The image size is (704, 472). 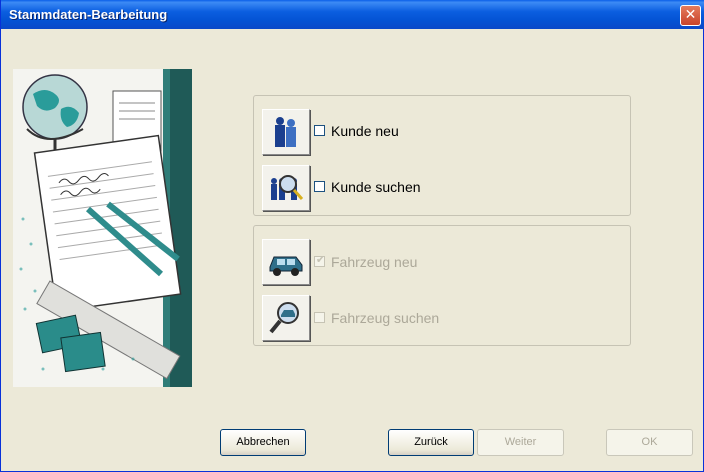 What do you see at coordinates (374, 262) in the screenshot?
I see `vehicle-new-label: Fahrzeug neu` at bounding box center [374, 262].